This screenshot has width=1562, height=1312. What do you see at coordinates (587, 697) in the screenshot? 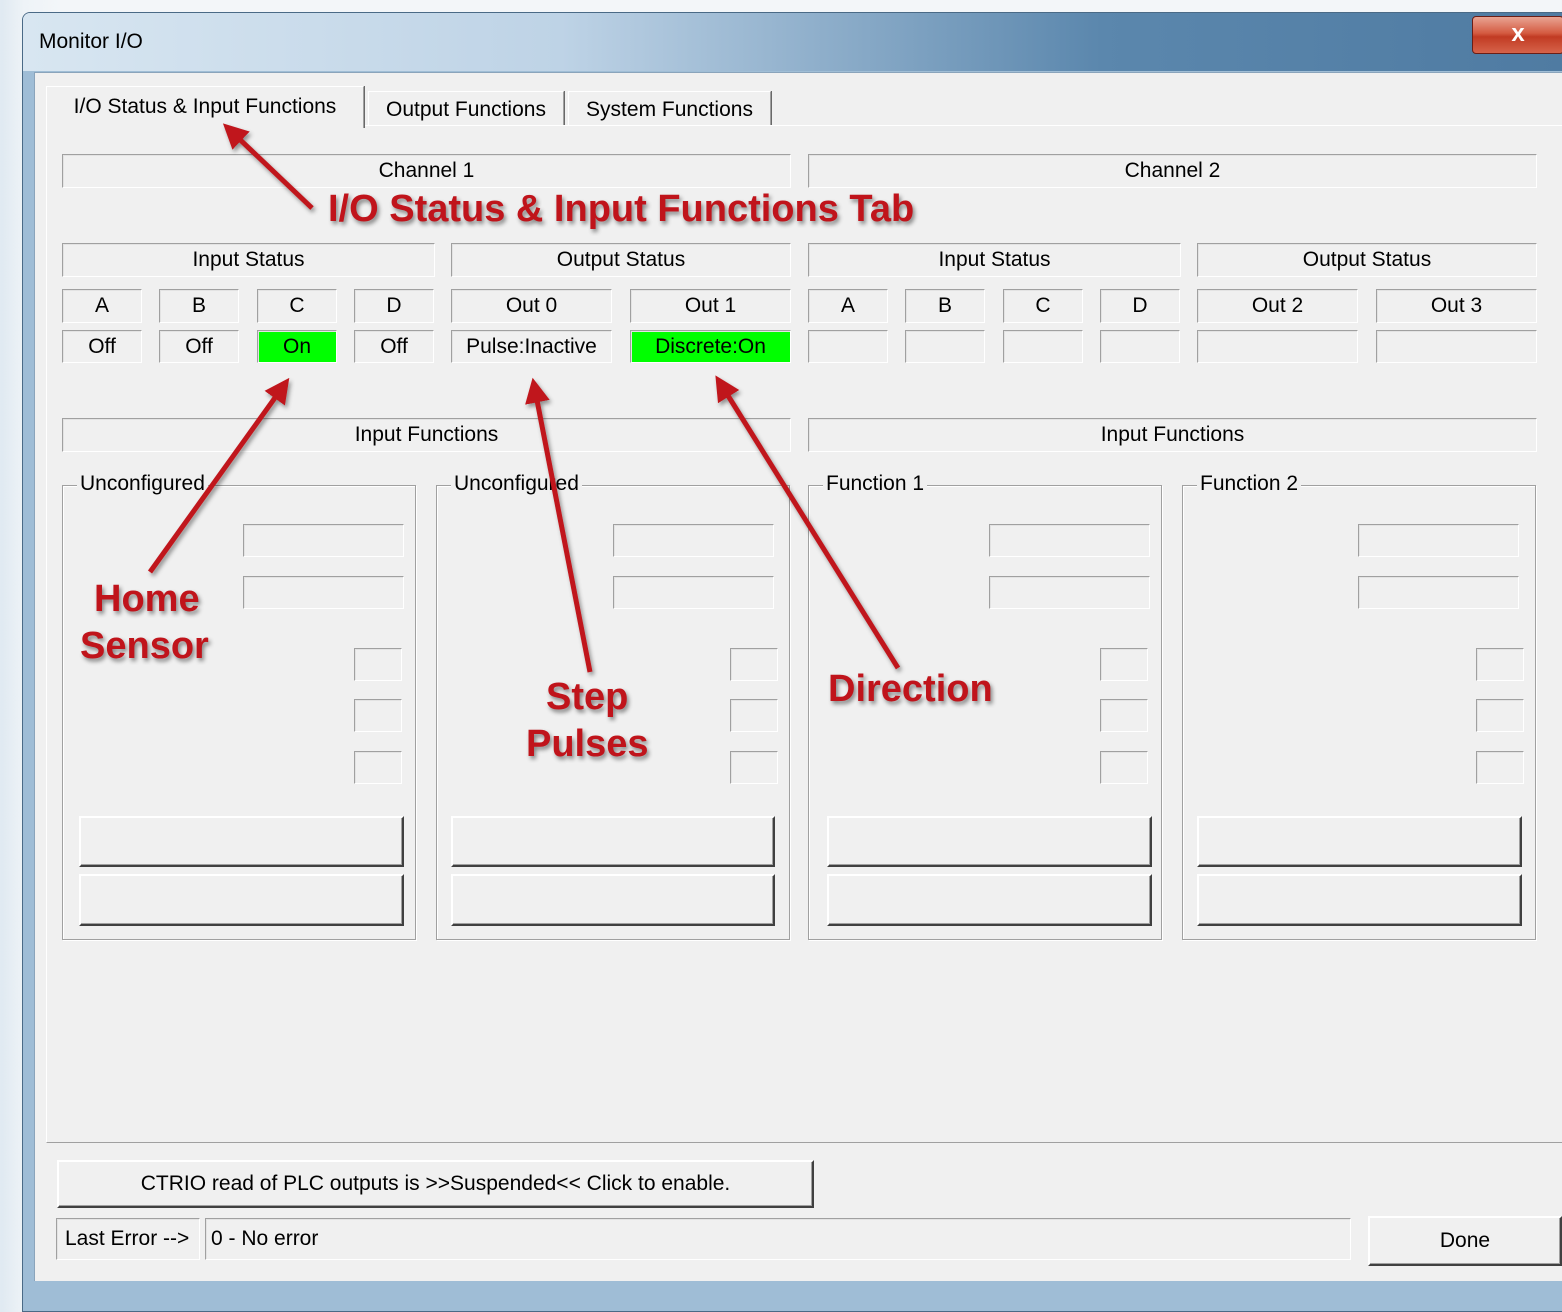
I see `annotation-step-line1: Step` at bounding box center [587, 697].